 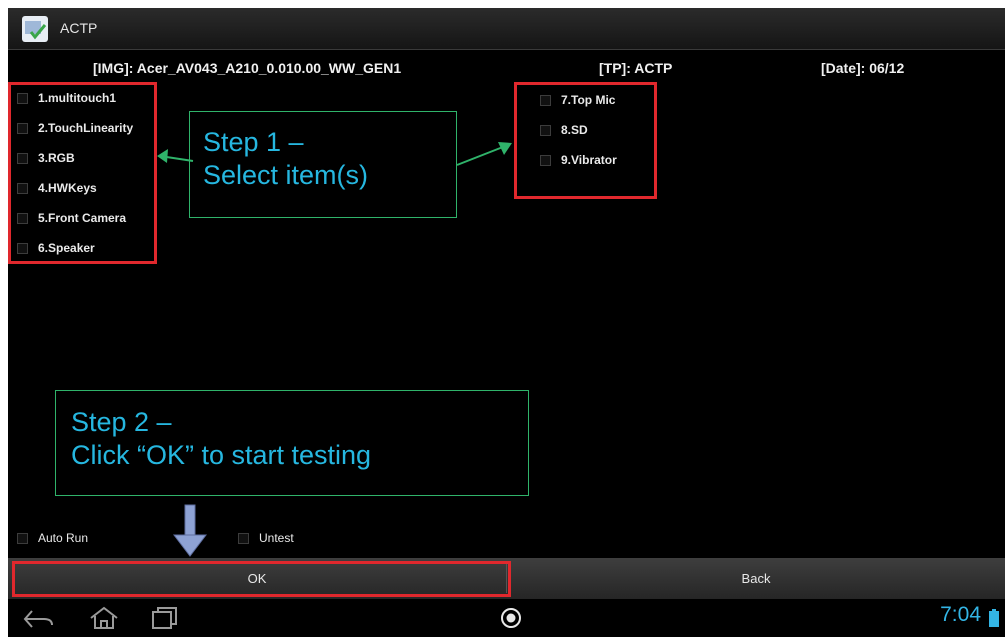 I want to click on auto-run-option: Auto Run, so click(x=52, y=538).